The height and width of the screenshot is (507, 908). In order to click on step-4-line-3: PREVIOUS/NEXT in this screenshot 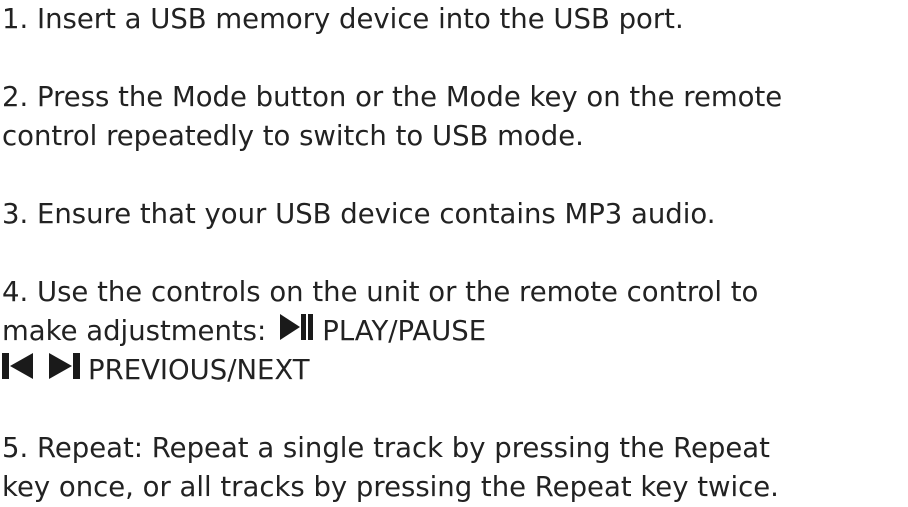, I will do `click(454, 370)`.